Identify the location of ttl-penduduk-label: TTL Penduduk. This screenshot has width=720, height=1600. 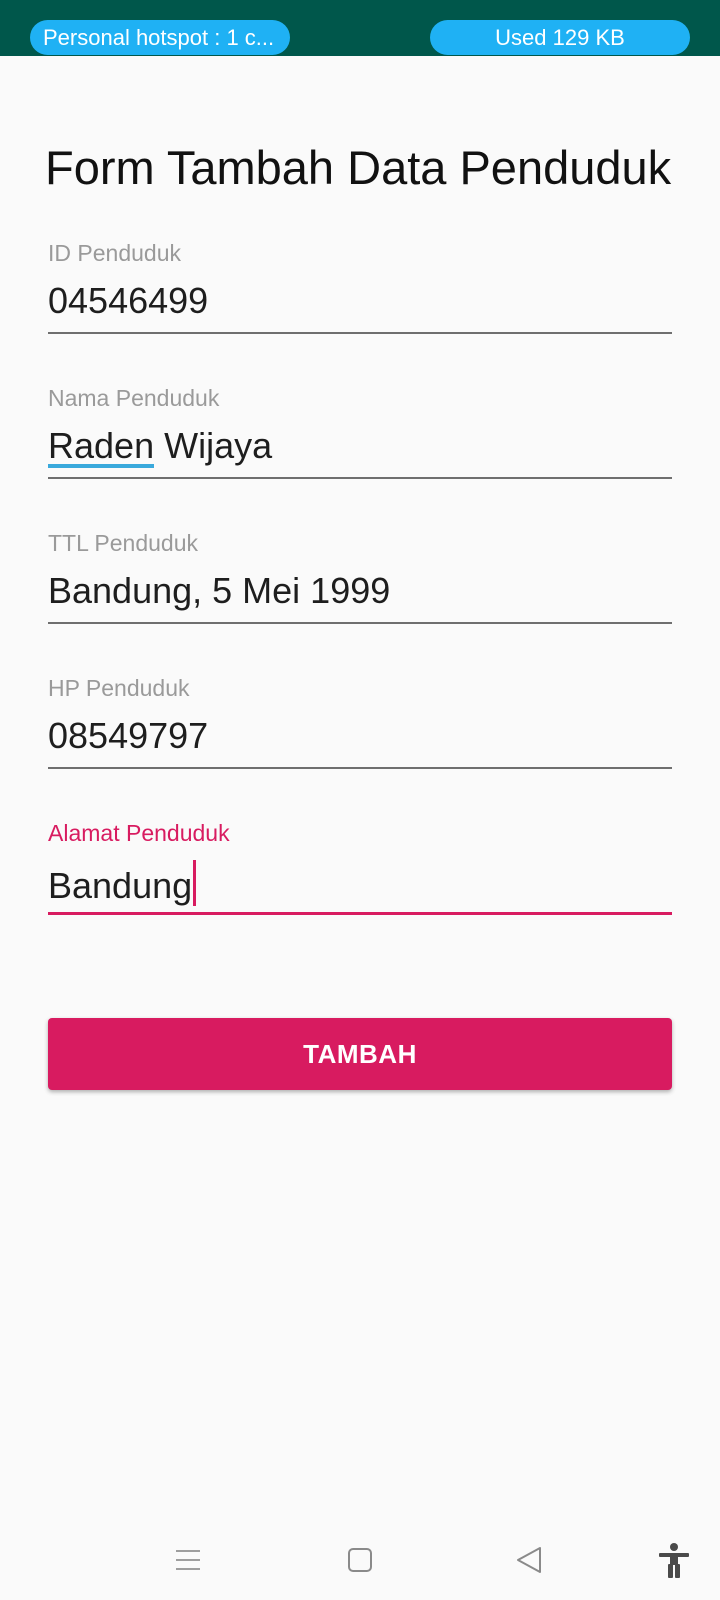
(123, 543).